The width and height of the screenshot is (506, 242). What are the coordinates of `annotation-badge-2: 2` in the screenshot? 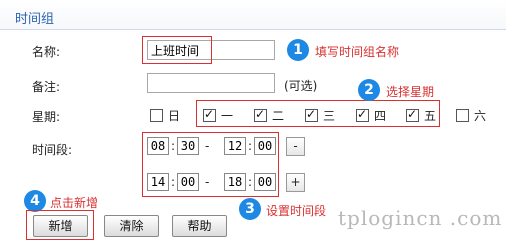 It's located at (369, 90).